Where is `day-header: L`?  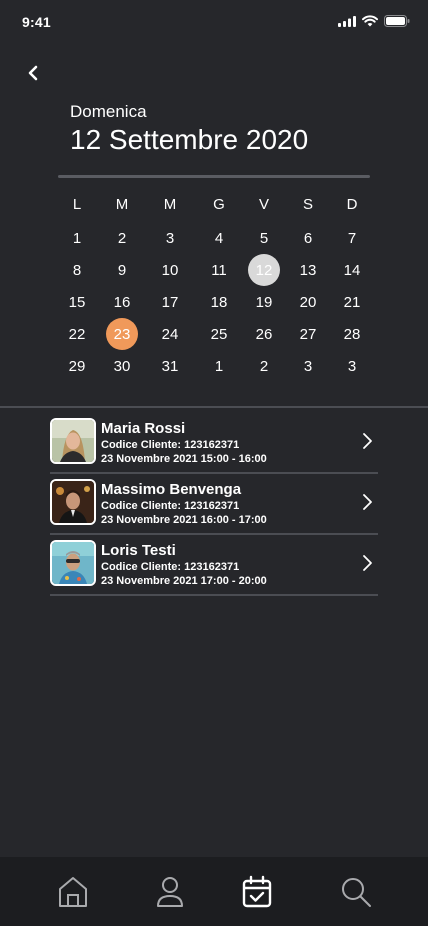 day-header: L is located at coordinates (77, 204).